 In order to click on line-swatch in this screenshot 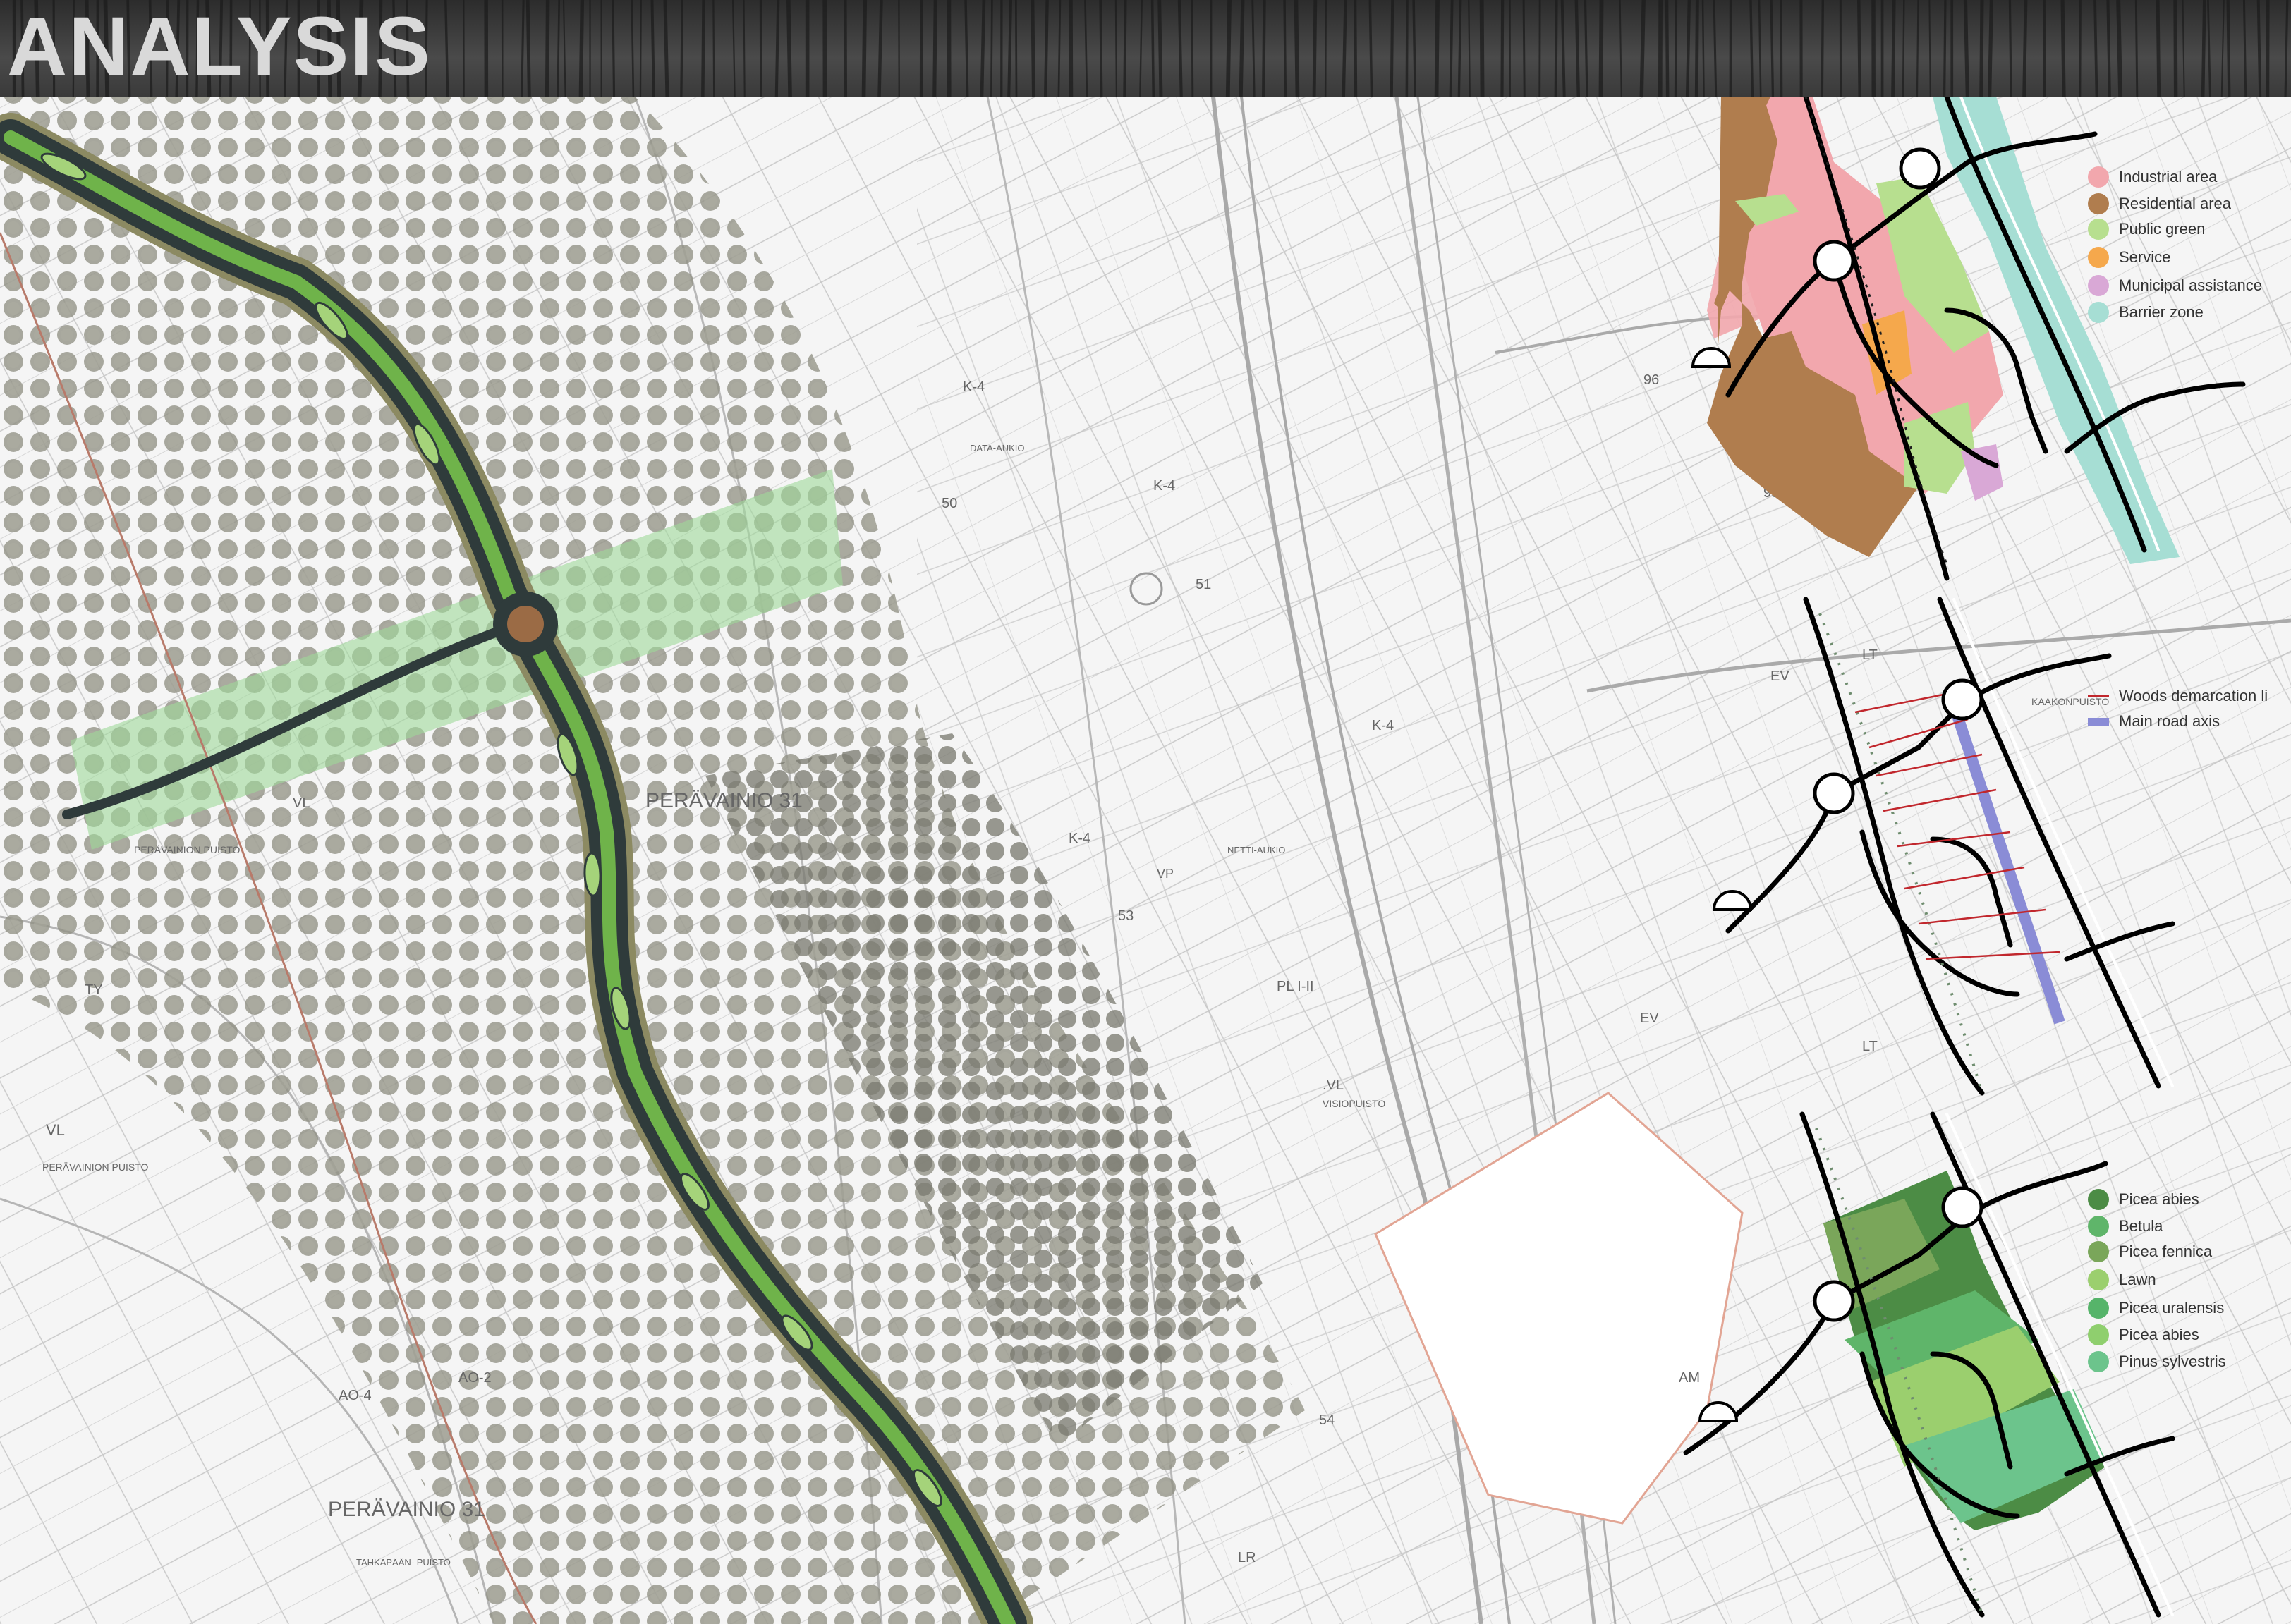, I will do `click(2098, 696)`.